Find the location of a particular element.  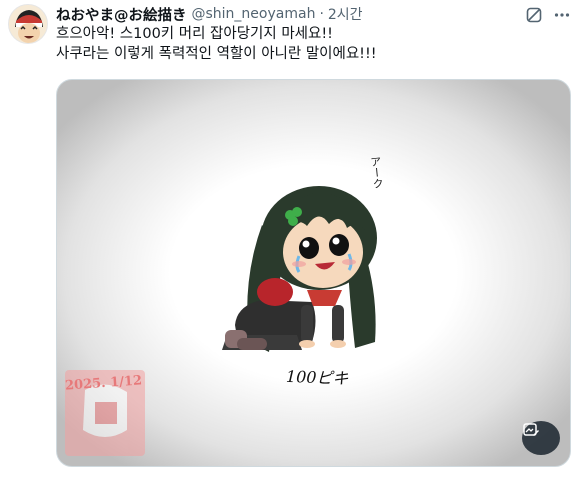

drawing-caption: 100ピキ is located at coordinates (317, 377).